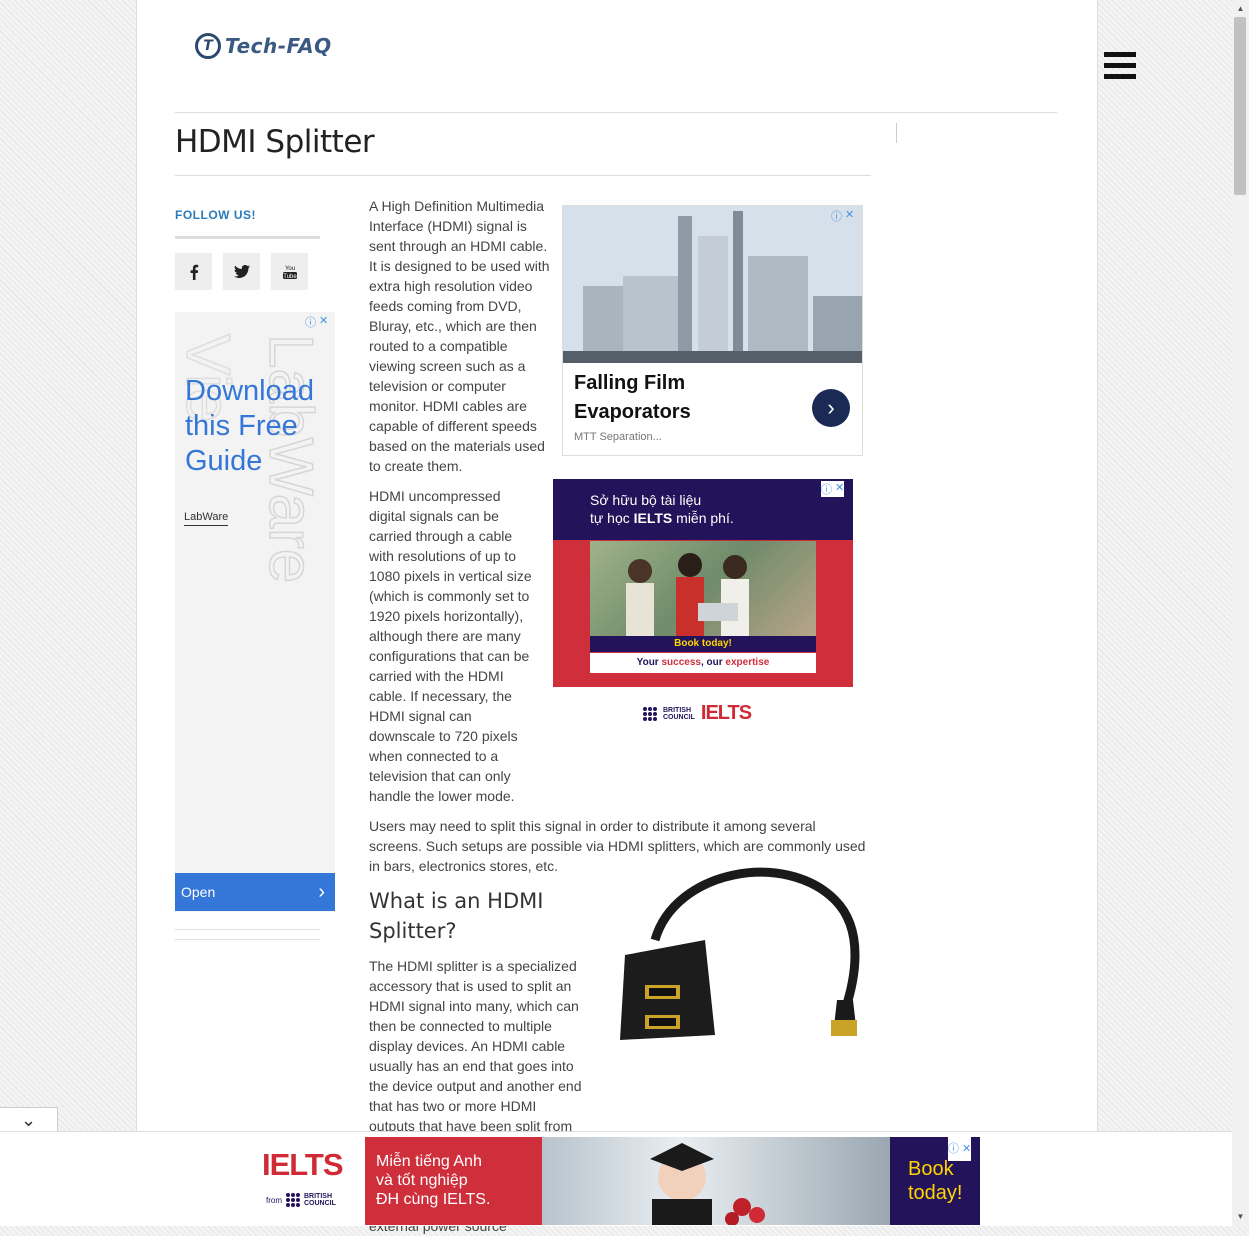 The image size is (1249, 1236). What do you see at coordinates (650, 713) in the screenshot?
I see `british-council-dots-icon` at bounding box center [650, 713].